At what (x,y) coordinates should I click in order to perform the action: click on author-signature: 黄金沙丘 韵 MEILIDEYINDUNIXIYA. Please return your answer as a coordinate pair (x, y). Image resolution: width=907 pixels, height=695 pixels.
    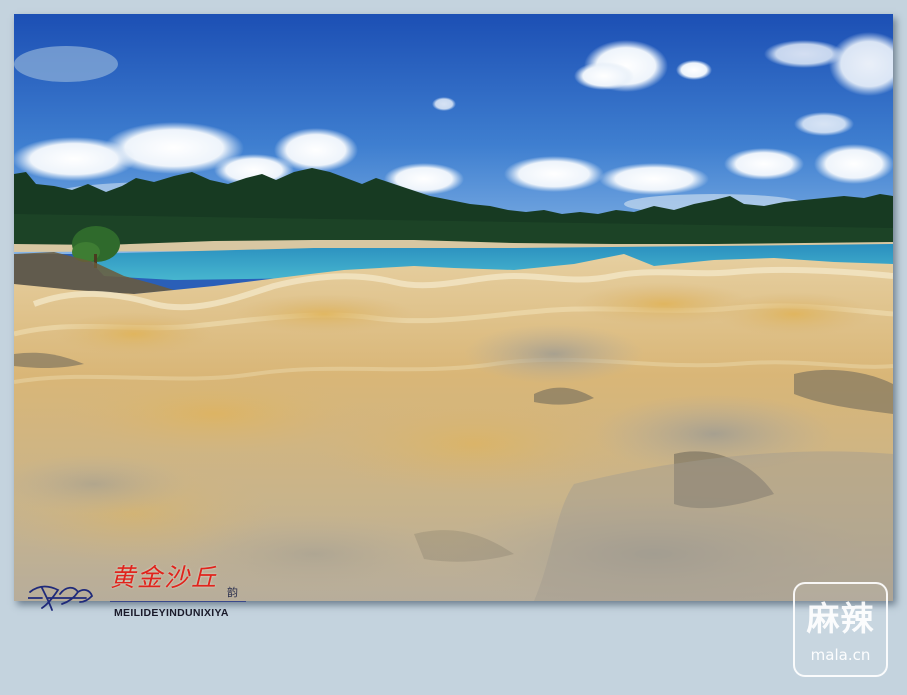
    Looking at the image, I should click on (140, 589).